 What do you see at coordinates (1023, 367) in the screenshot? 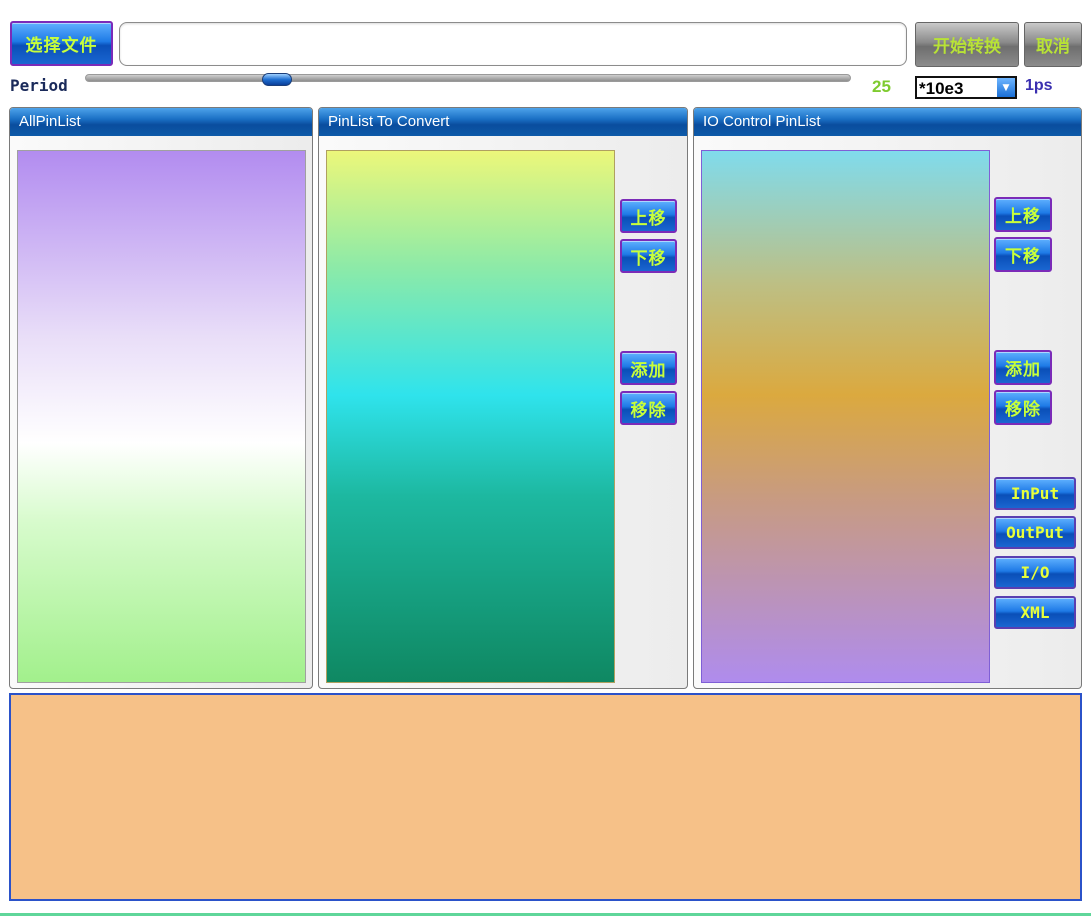
I see `io-add-button: 添加` at bounding box center [1023, 367].